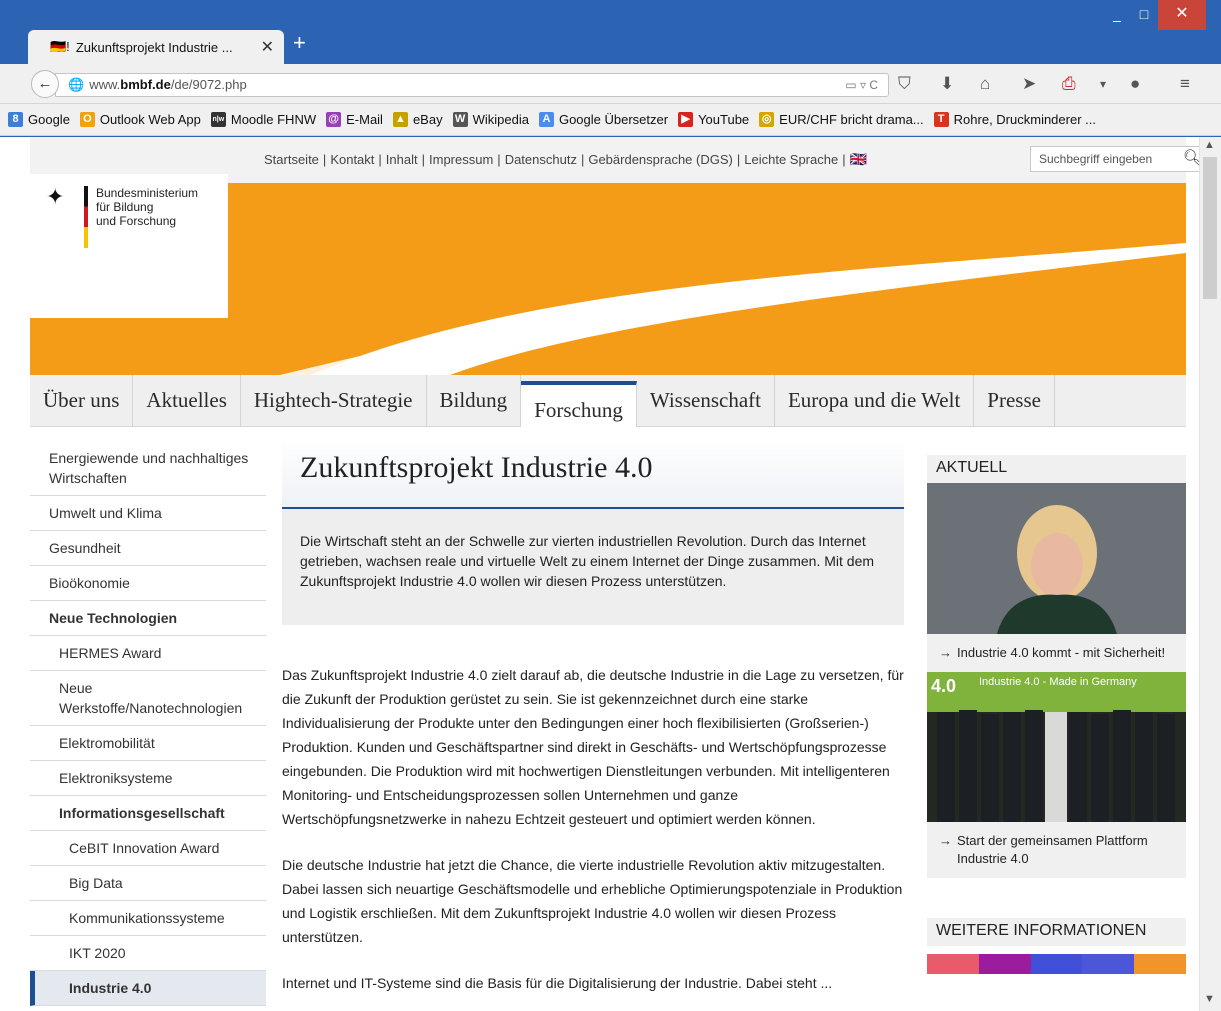 The width and height of the screenshot is (1221, 1011). I want to click on pdf-icon: ⎙, so click(1069, 84).